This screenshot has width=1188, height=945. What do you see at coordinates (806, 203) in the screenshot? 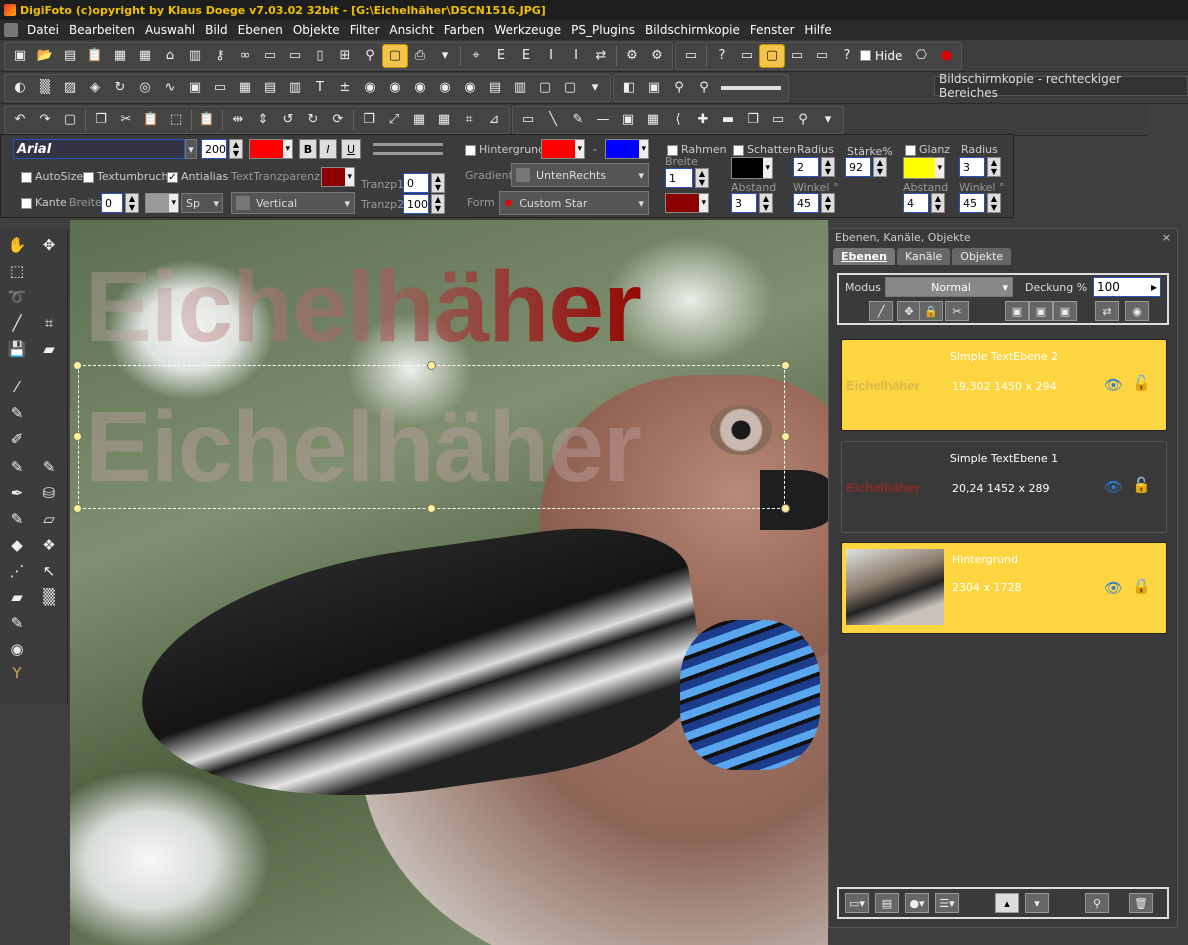
I see `winkel-input: 45` at bounding box center [806, 203].